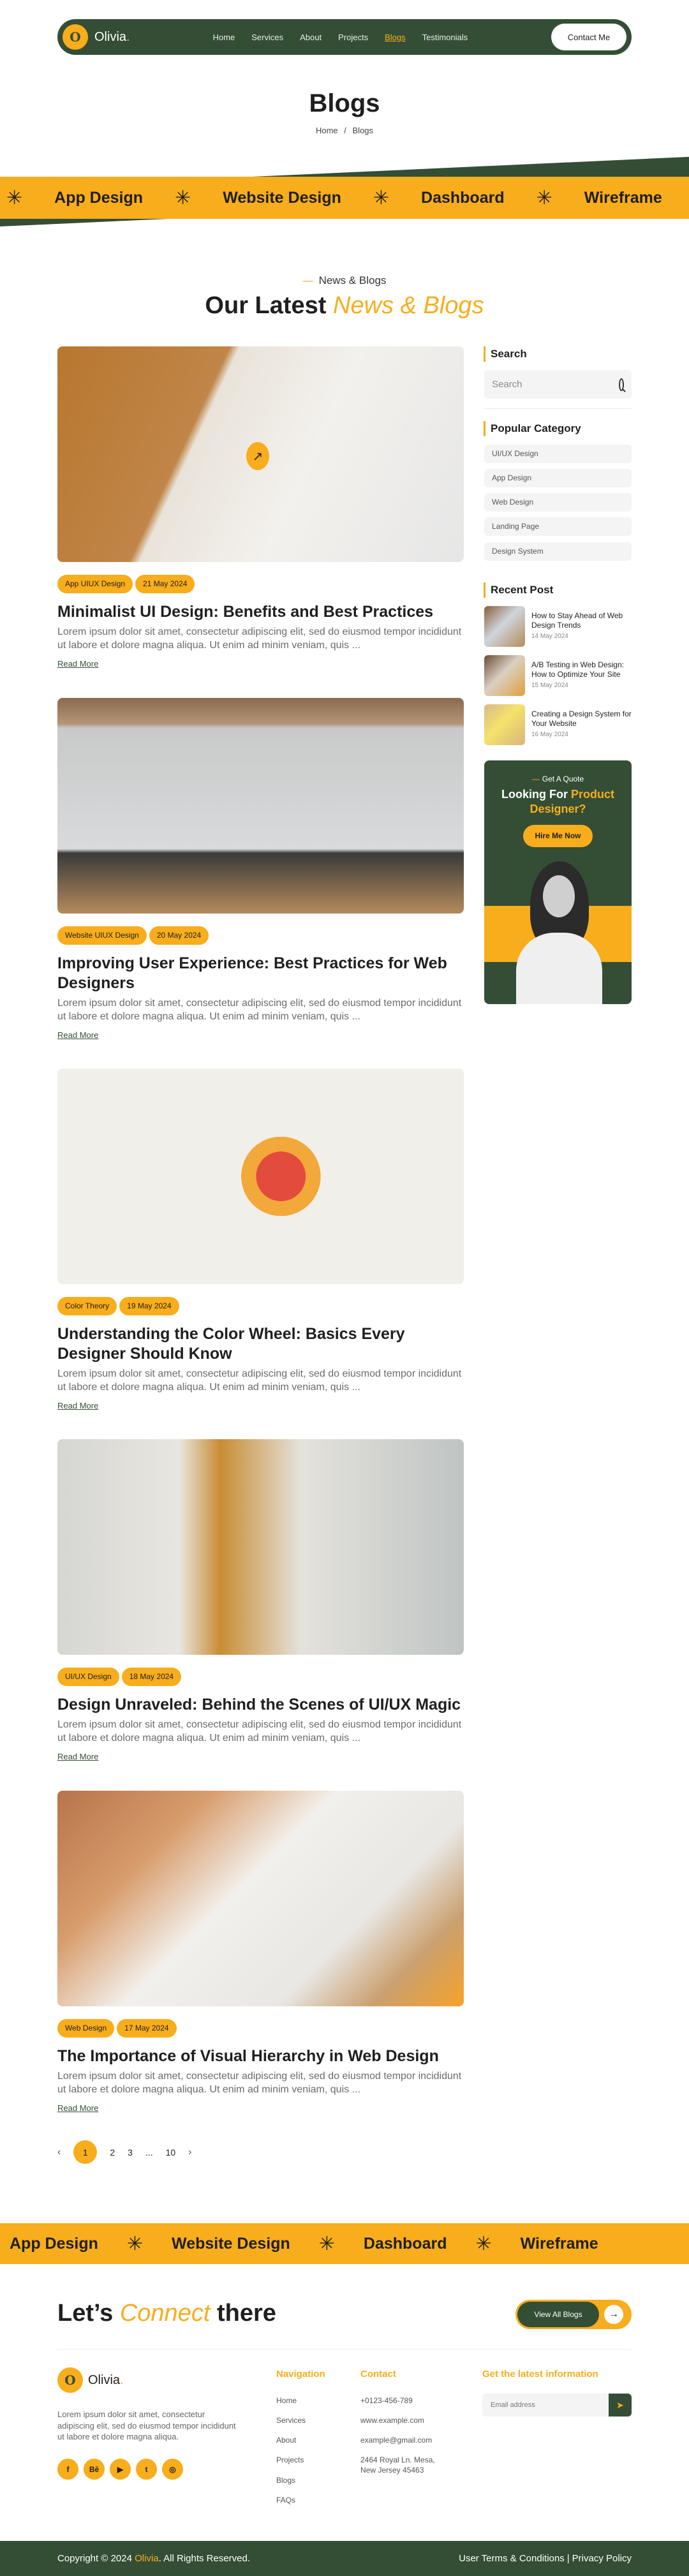 The height and width of the screenshot is (2576, 689). I want to click on nav-services: Services, so click(267, 37).